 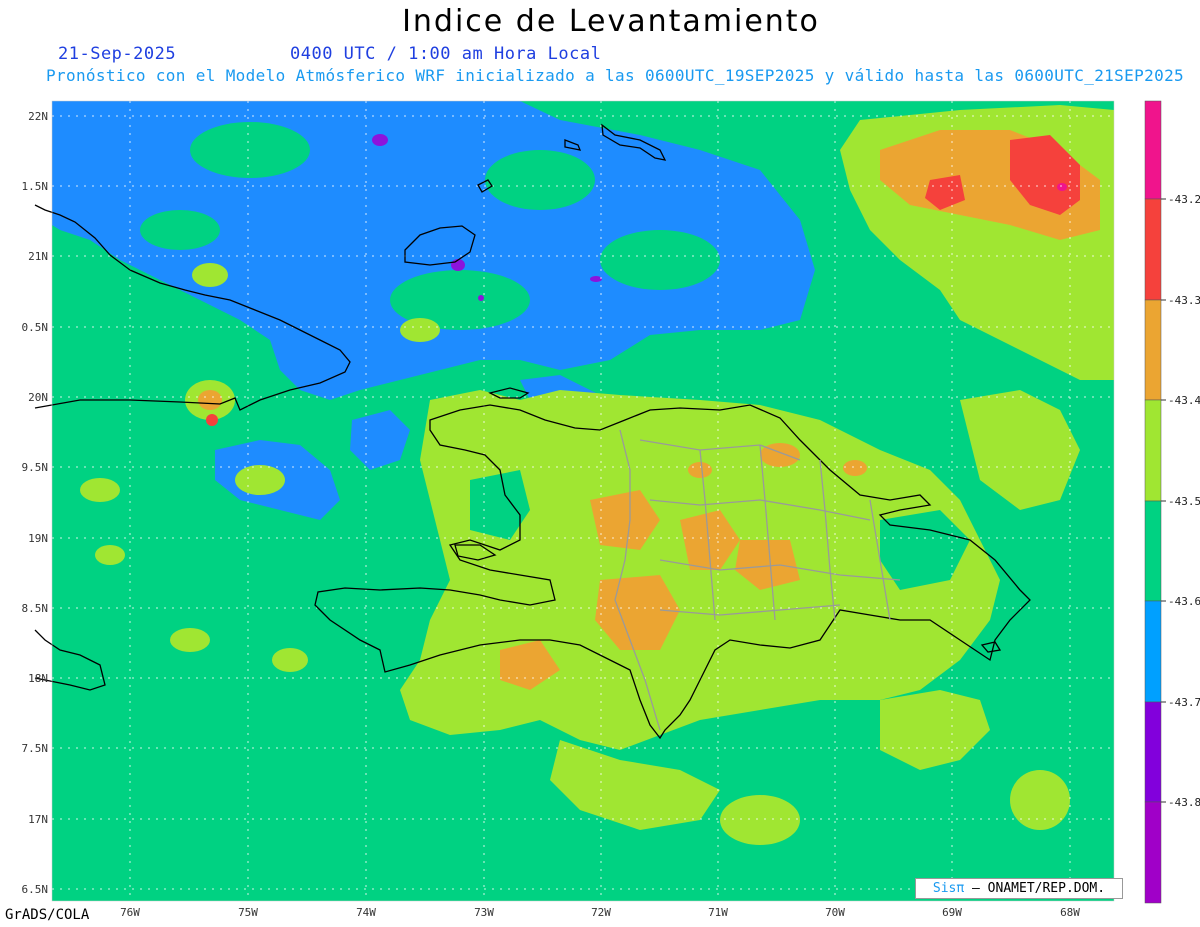 What do you see at coordinates (1184, 501) in the screenshot?
I see `colorbar-label: -43.5` at bounding box center [1184, 501].